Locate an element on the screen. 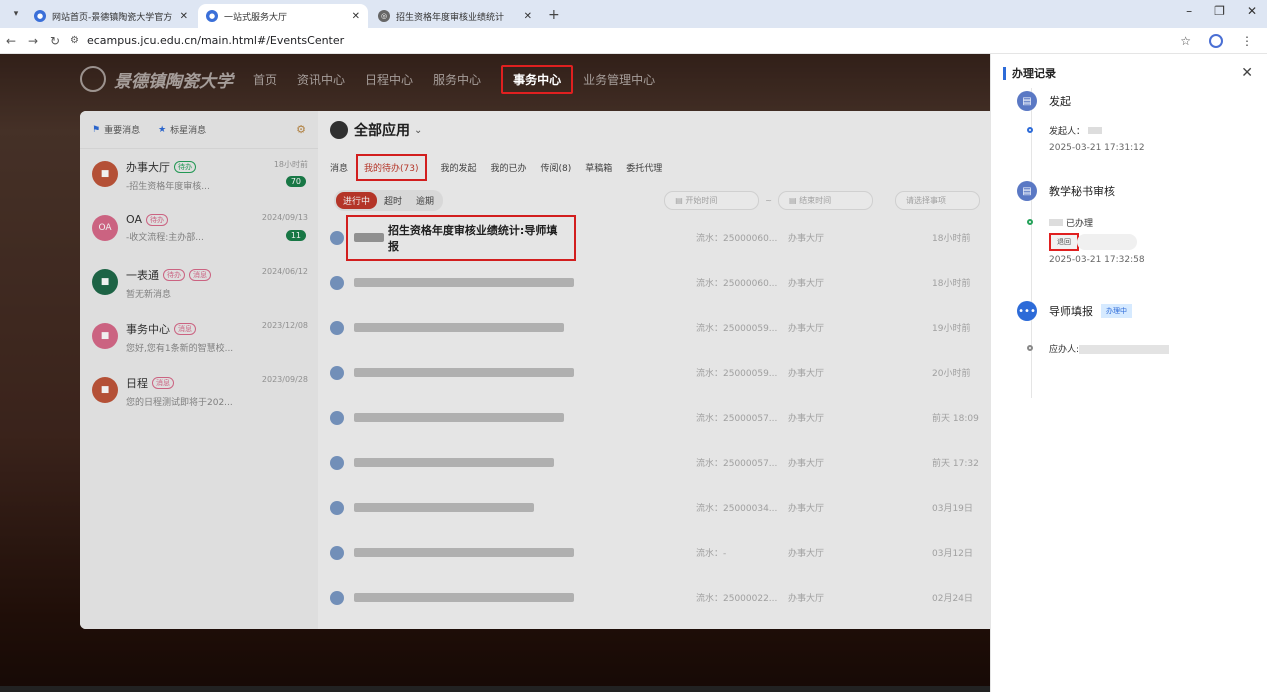 Image resolution: width=1267 pixels, height=692 pixels. todo-row: 流水：25000057... 办事大厅 前天 17:32 is located at coordinates (660, 462).